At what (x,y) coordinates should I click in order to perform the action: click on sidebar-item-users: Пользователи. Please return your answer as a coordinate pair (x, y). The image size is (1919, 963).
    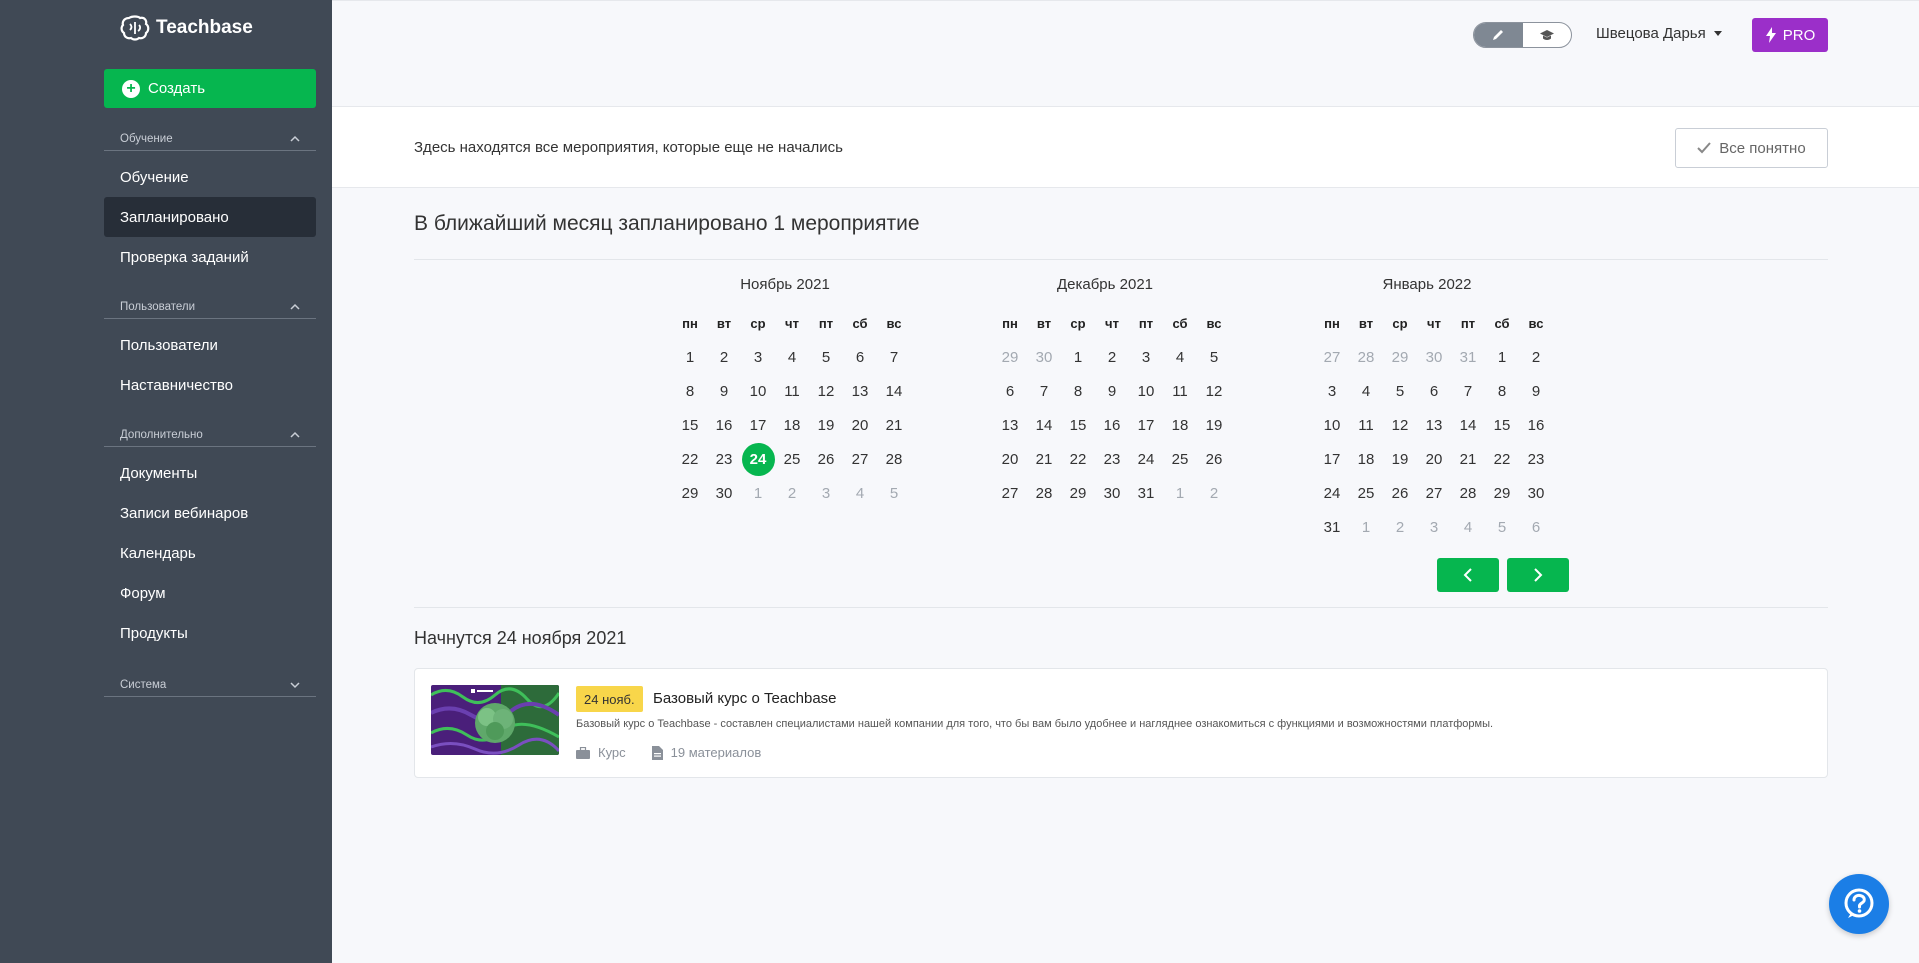
    Looking at the image, I should click on (210, 345).